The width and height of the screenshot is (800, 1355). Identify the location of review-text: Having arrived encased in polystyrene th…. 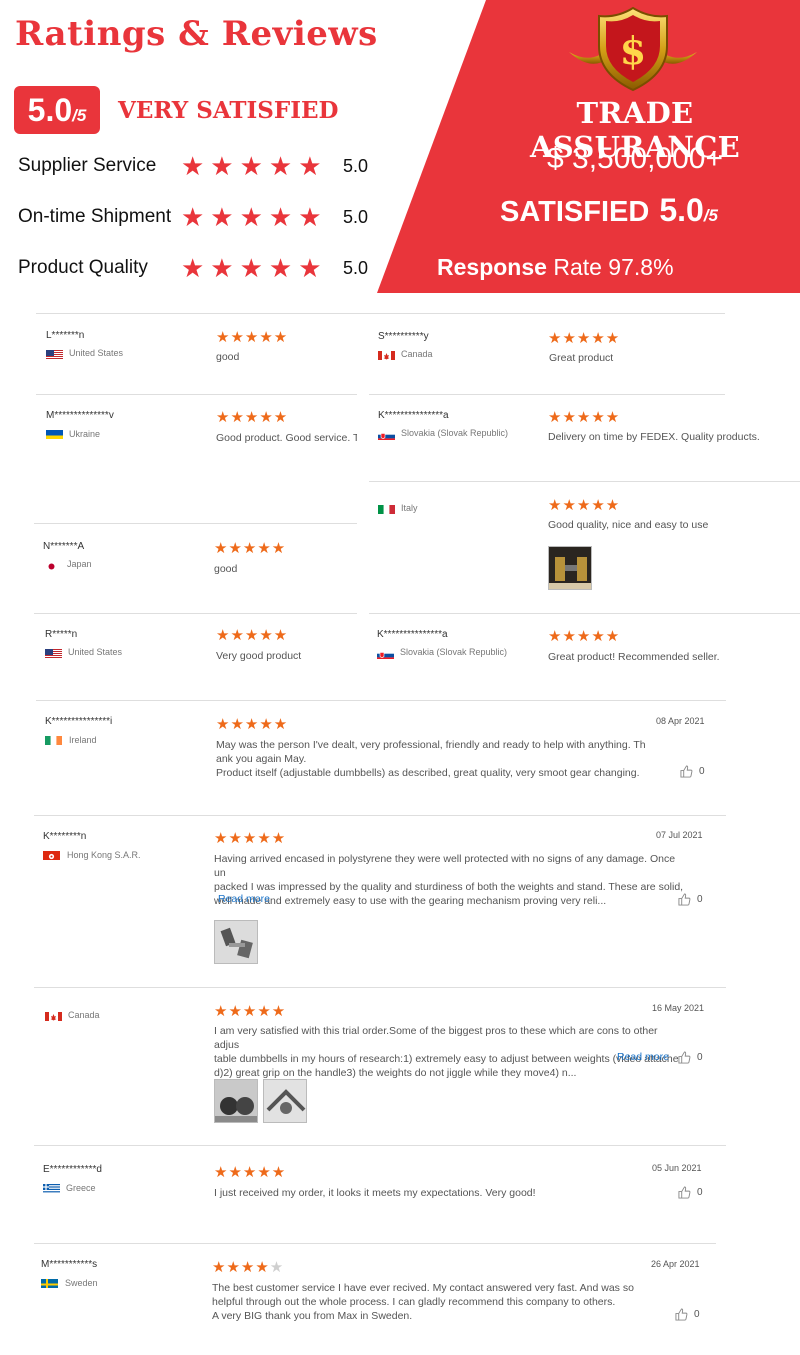
(449, 880).